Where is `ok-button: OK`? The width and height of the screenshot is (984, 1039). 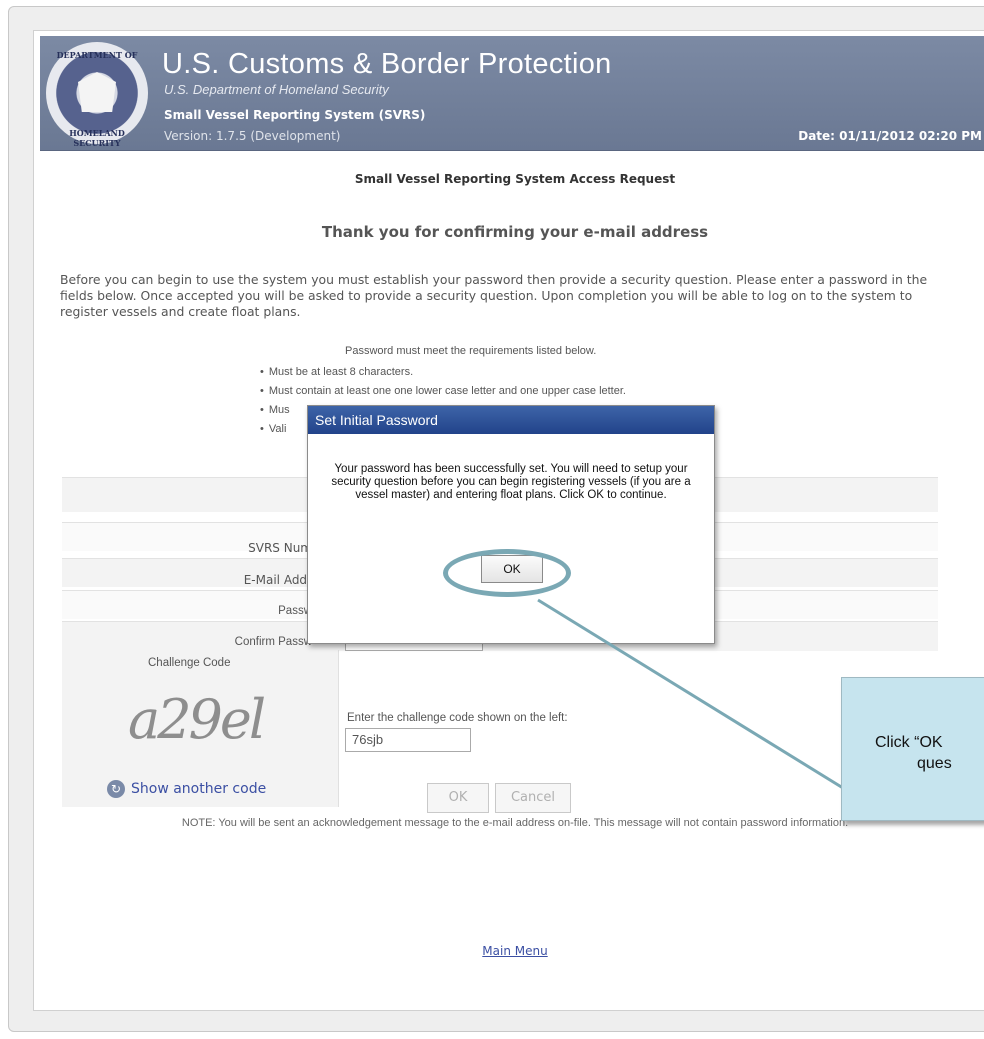 ok-button: OK is located at coordinates (458, 798).